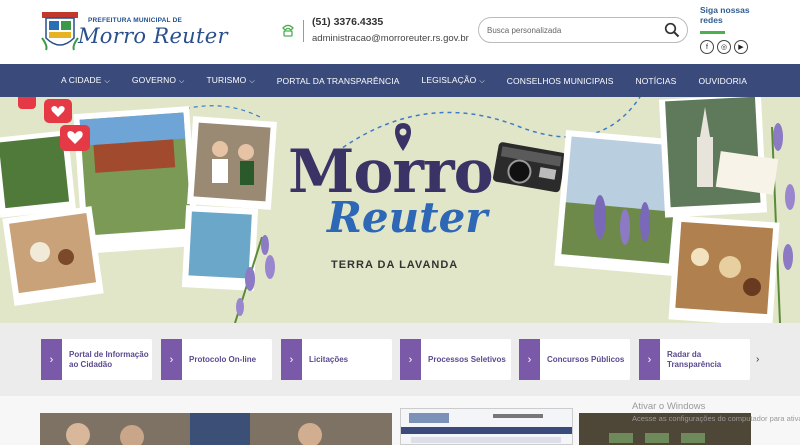 The width and height of the screenshot is (800, 445). I want to click on instagram-icon: ◎, so click(724, 47).